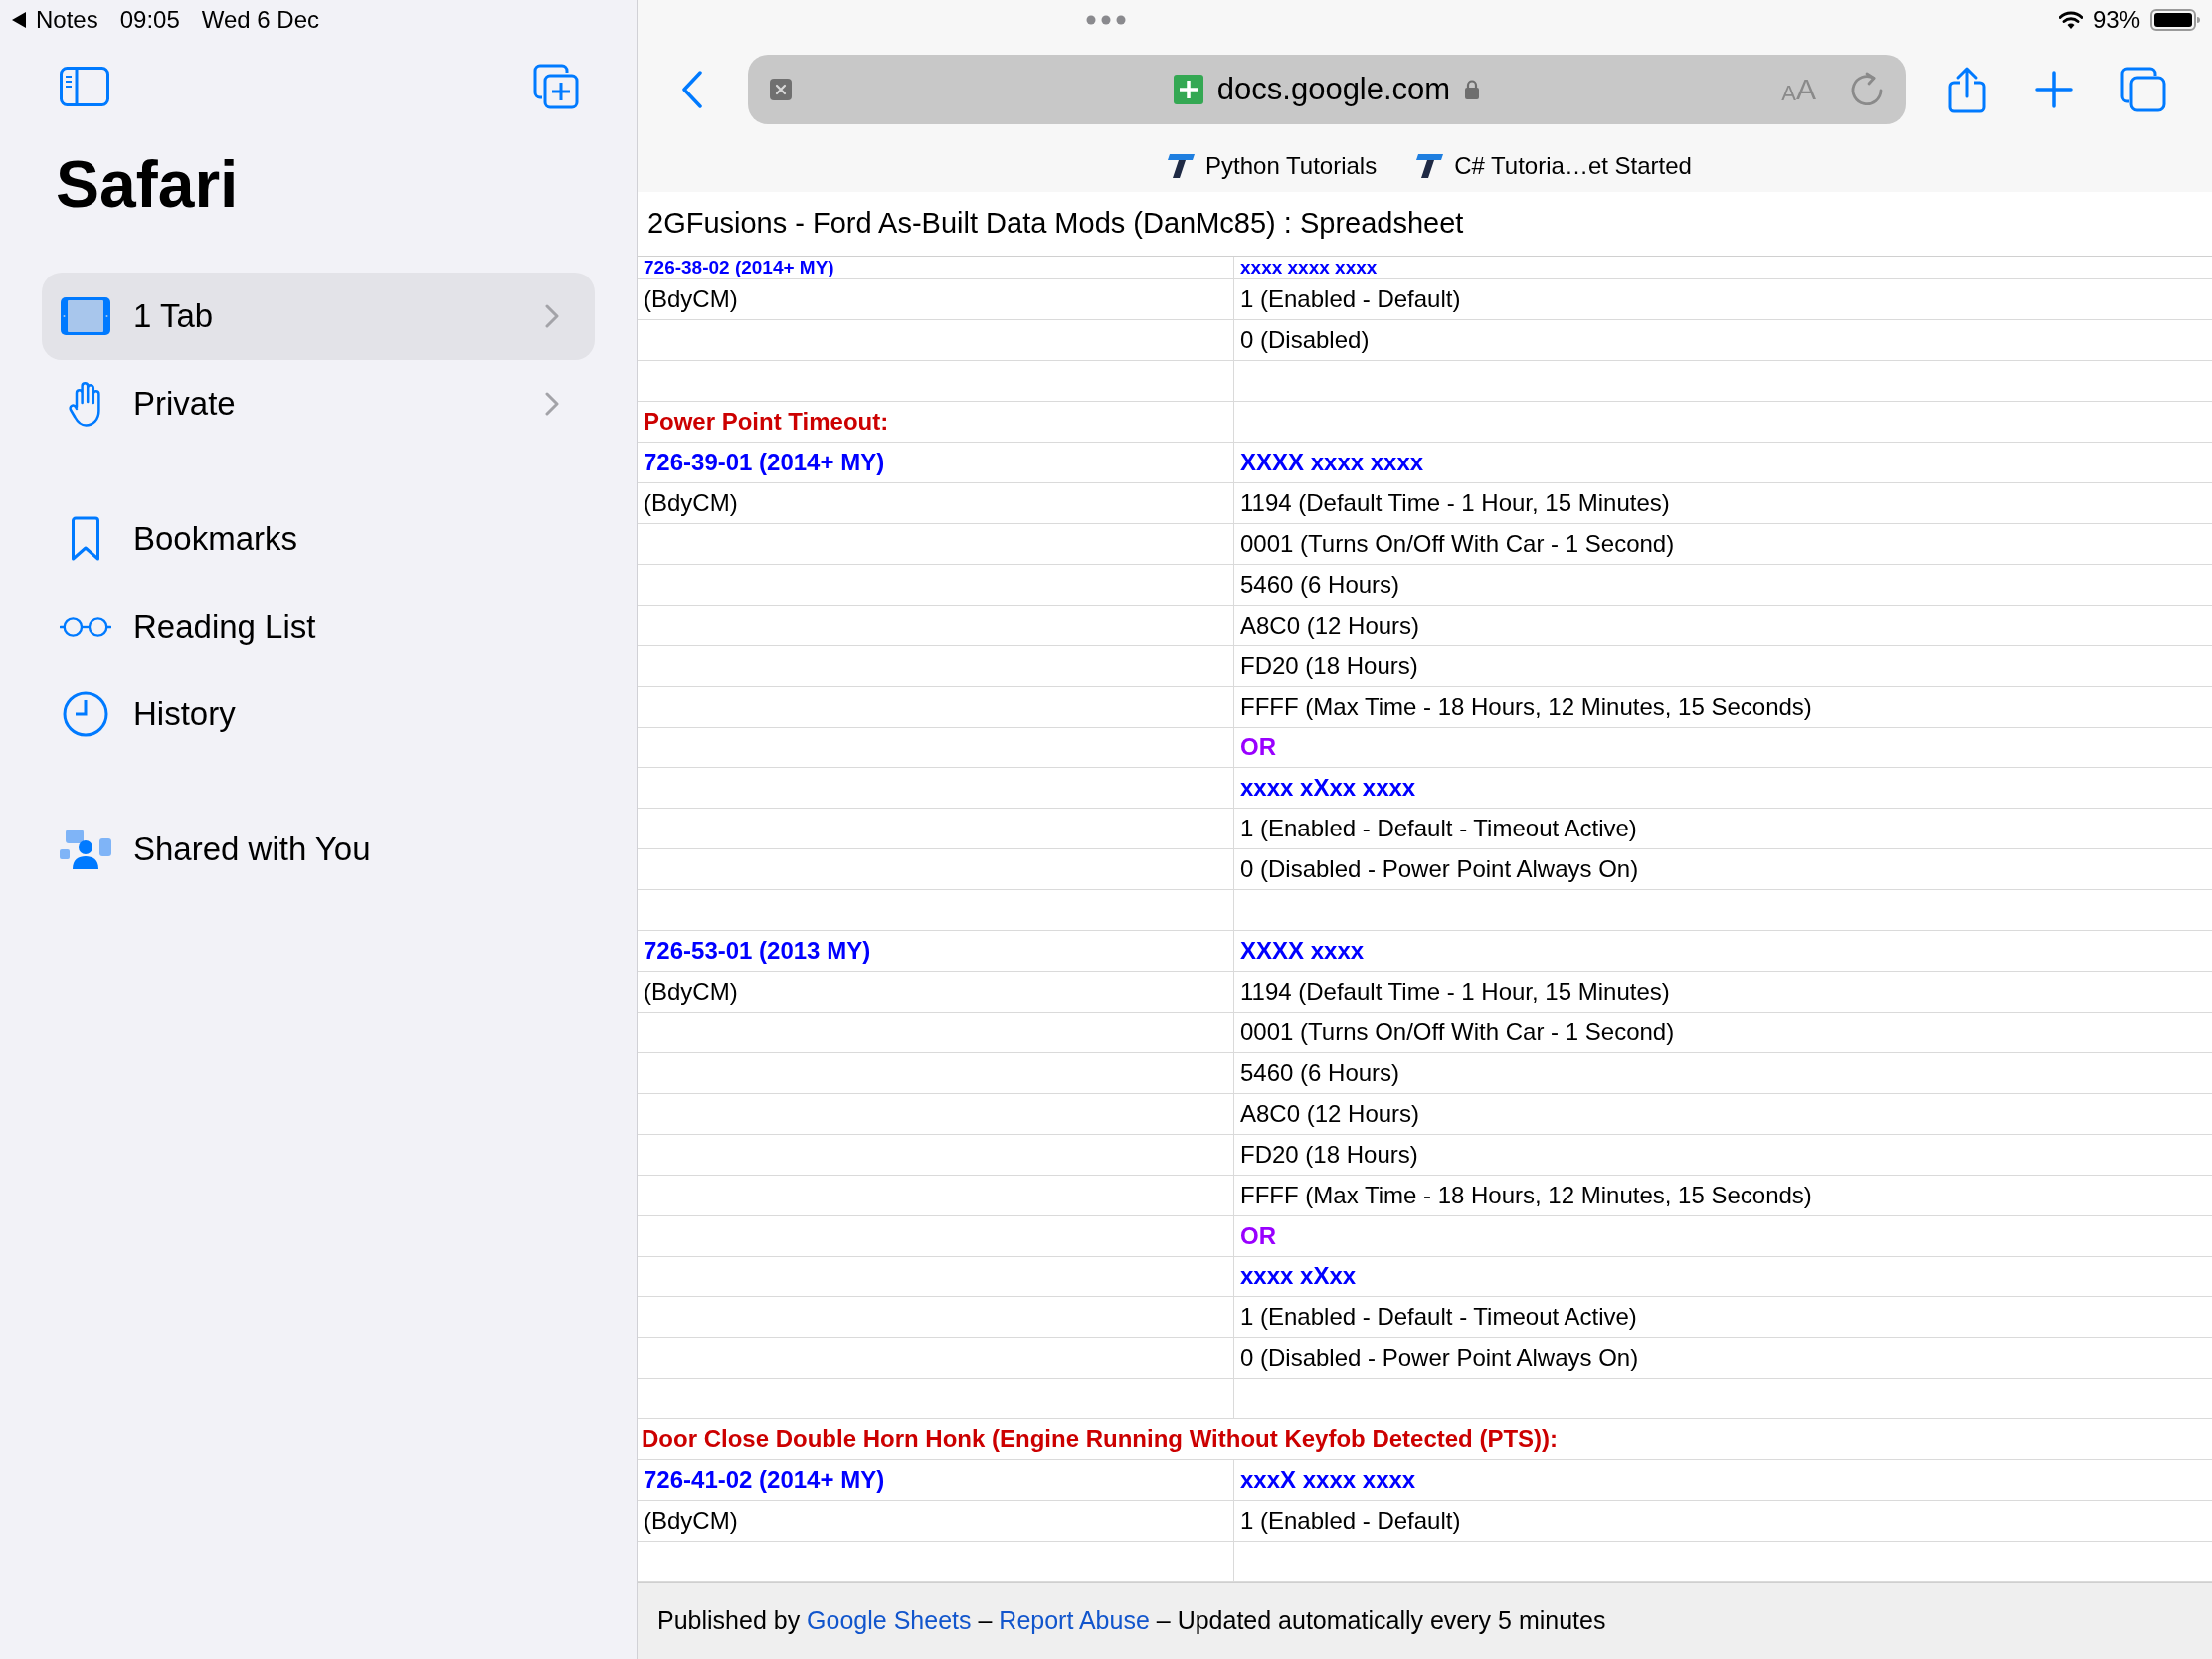  I want to click on sidebar-toggle-icon, so click(84, 86).